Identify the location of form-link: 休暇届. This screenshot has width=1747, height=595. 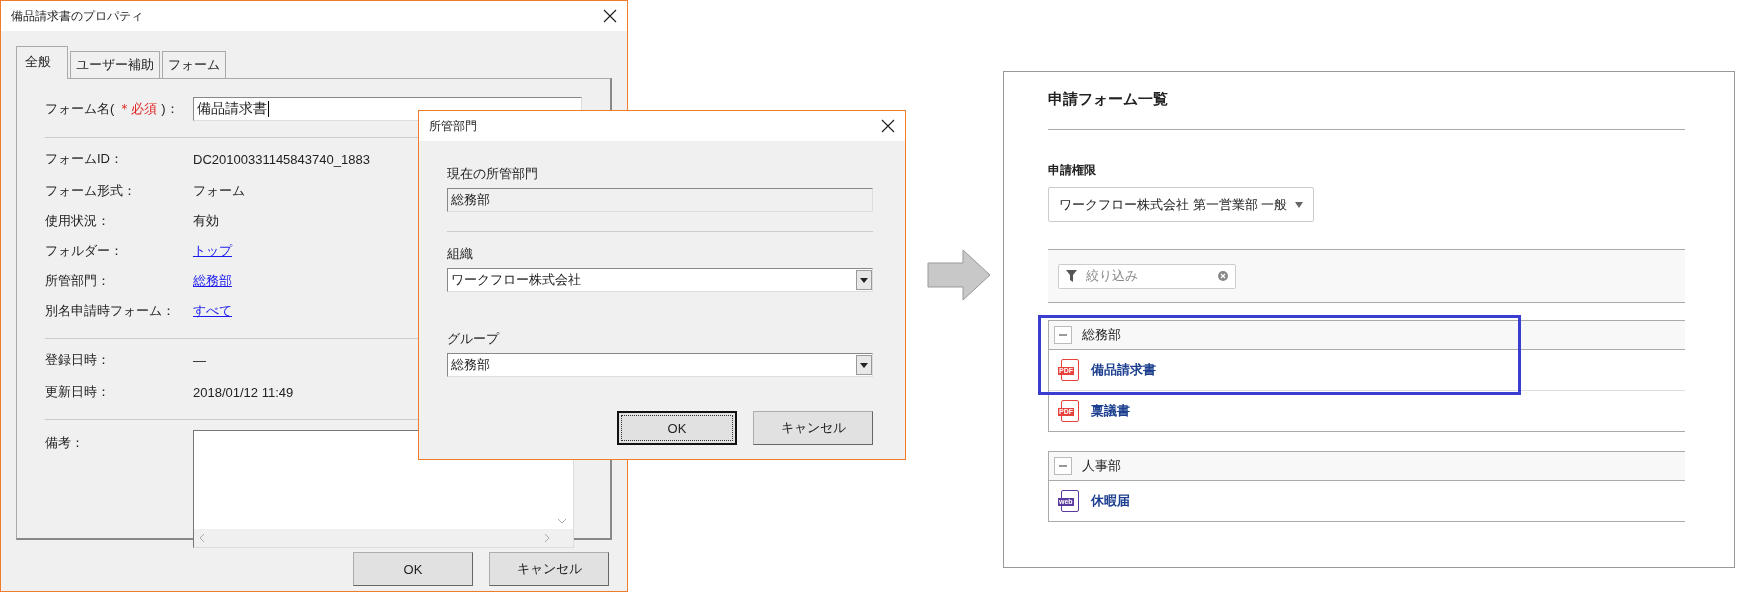
(1110, 501).